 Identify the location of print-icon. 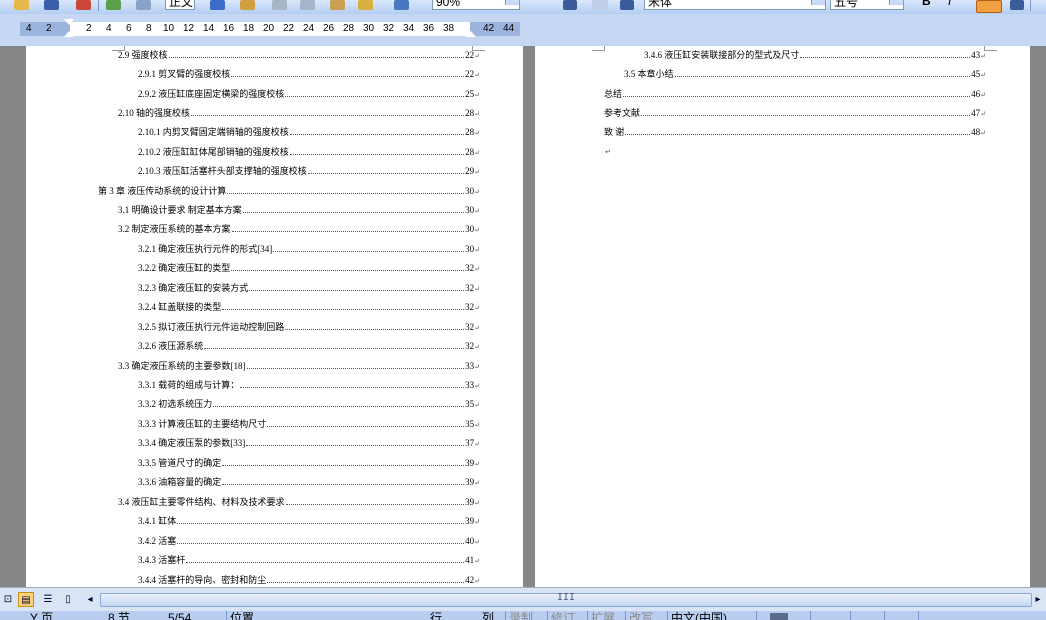
(143, 5).